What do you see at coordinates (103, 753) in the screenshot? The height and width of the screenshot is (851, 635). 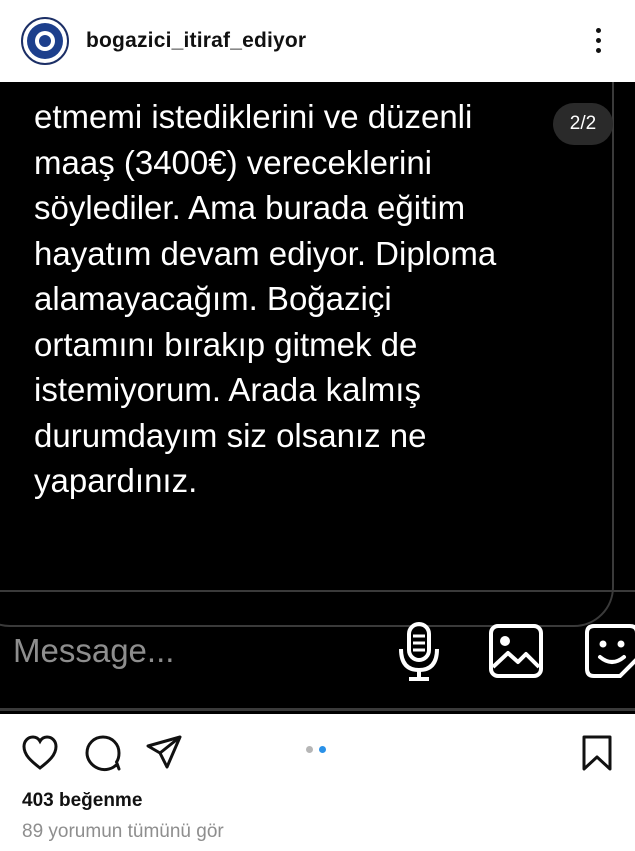 I see `comment-icon` at bounding box center [103, 753].